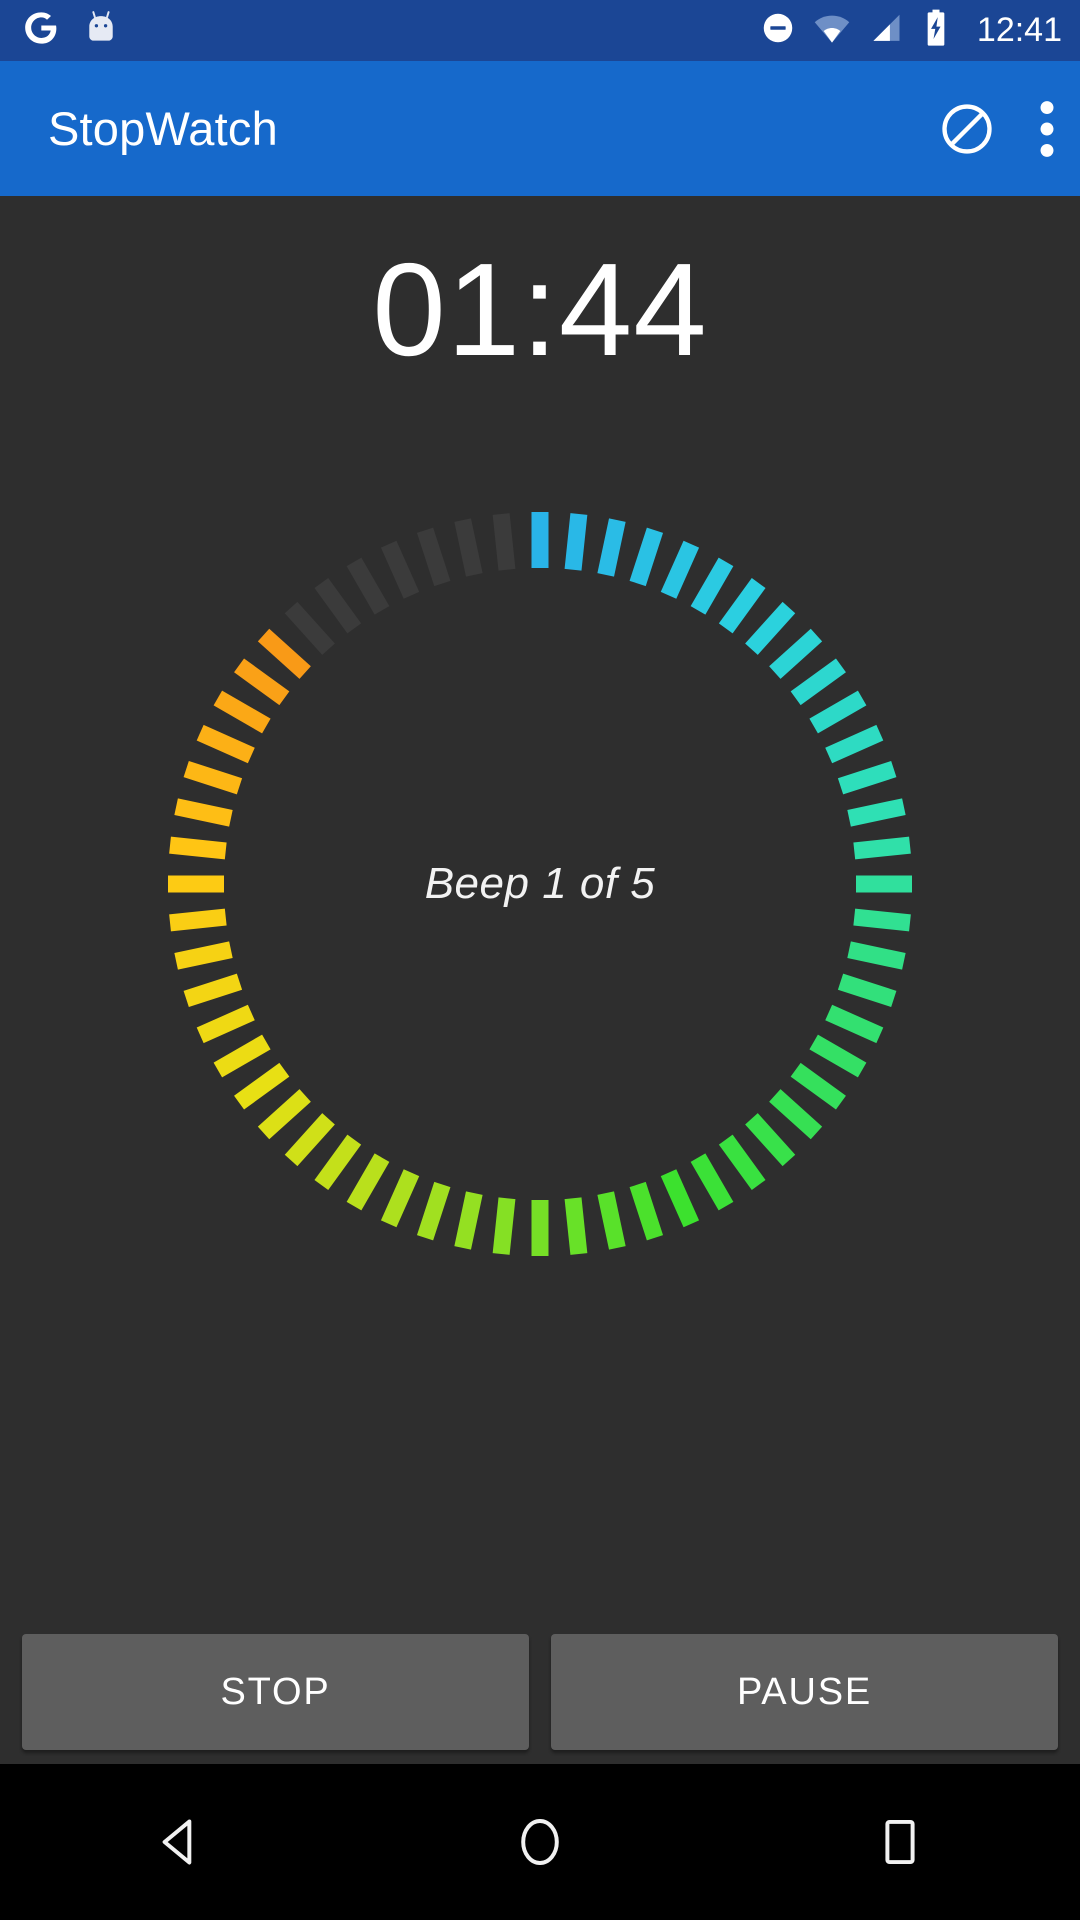  What do you see at coordinates (886, 30) in the screenshot?
I see `cellular-signal-icon` at bounding box center [886, 30].